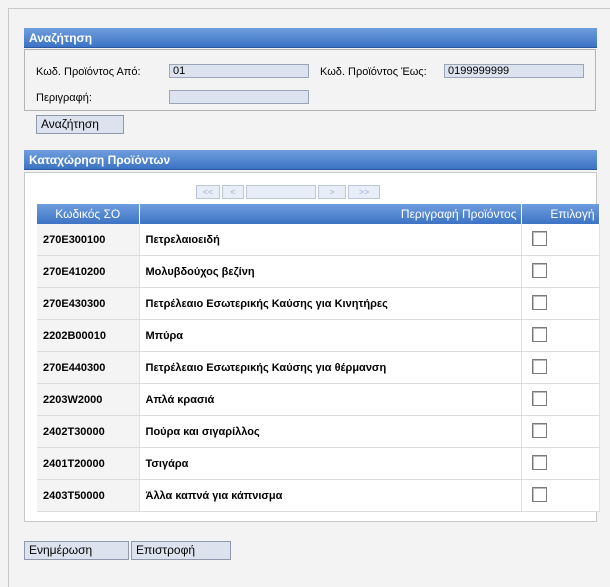  Describe the element at coordinates (181, 550) in the screenshot. I see `return-button: Επιστροφή` at that location.